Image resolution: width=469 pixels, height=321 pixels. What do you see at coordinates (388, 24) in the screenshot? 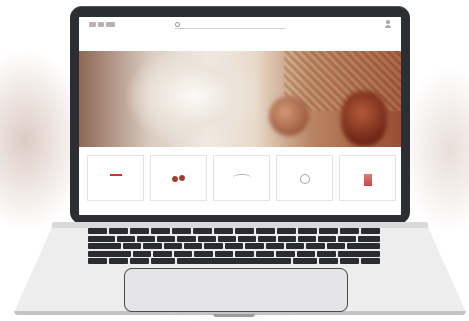
I see `user-icon` at bounding box center [388, 24].